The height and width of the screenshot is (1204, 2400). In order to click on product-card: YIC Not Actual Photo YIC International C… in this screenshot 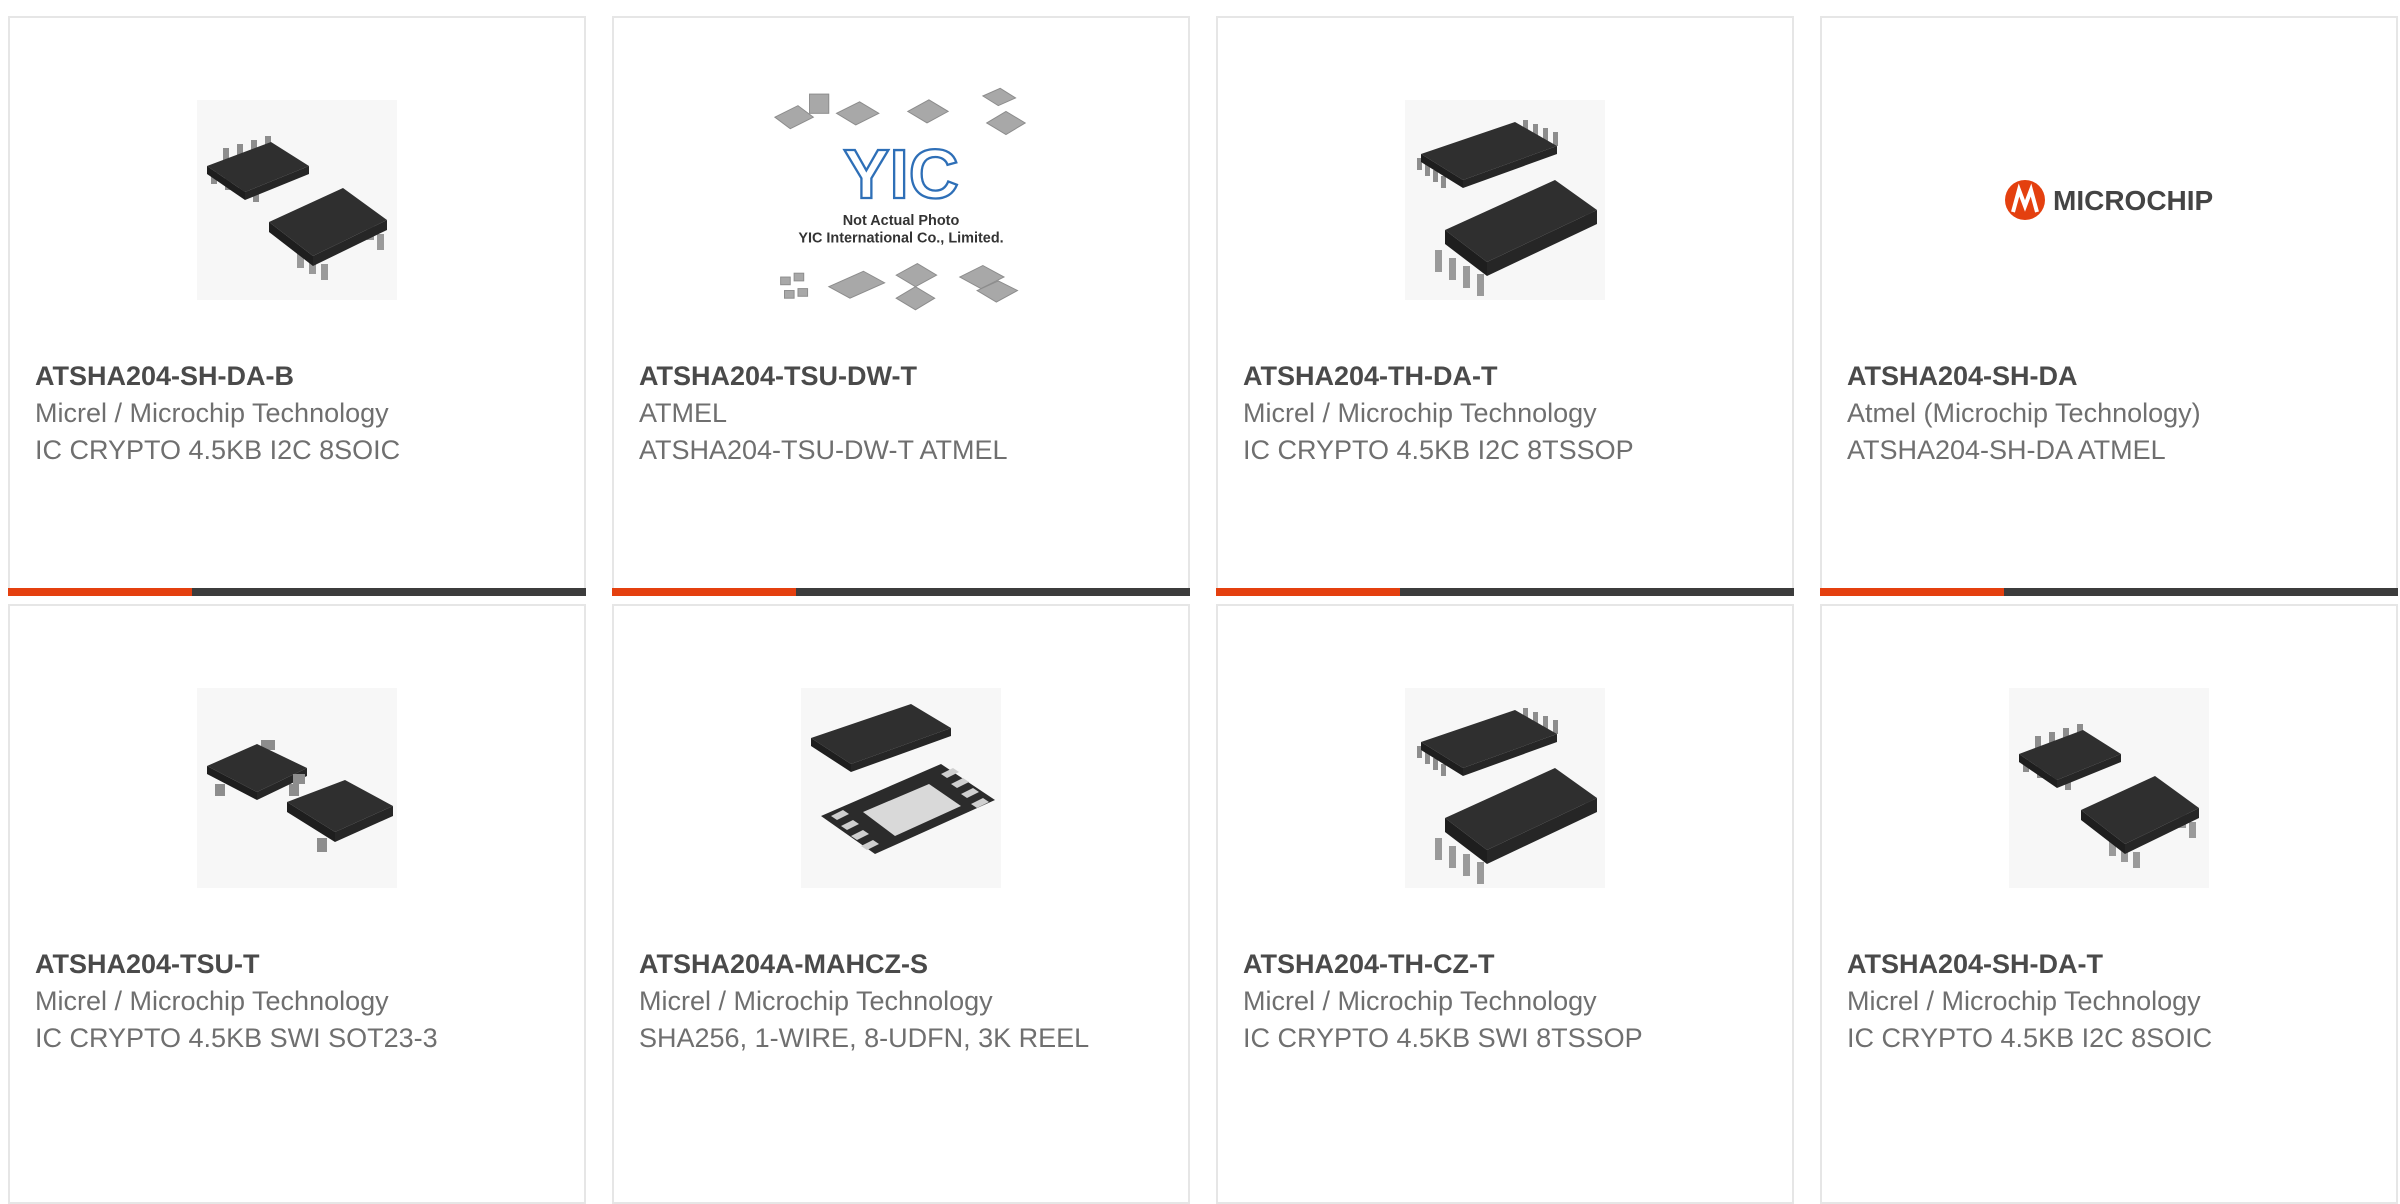, I will do `click(901, 306)`.